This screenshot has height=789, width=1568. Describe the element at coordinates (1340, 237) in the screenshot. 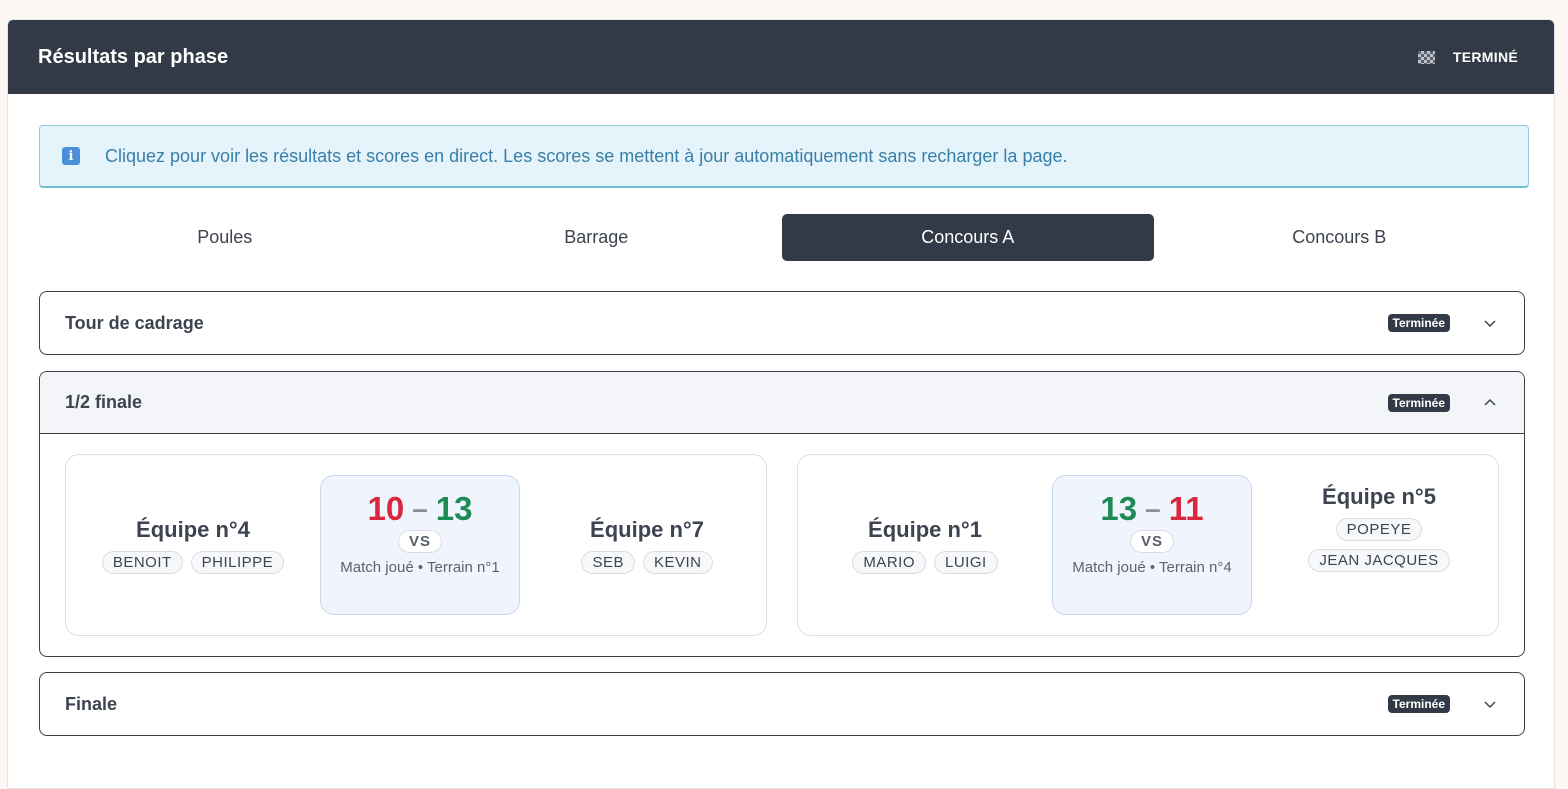

I see `tab-concours-b: Concours B` at that location.